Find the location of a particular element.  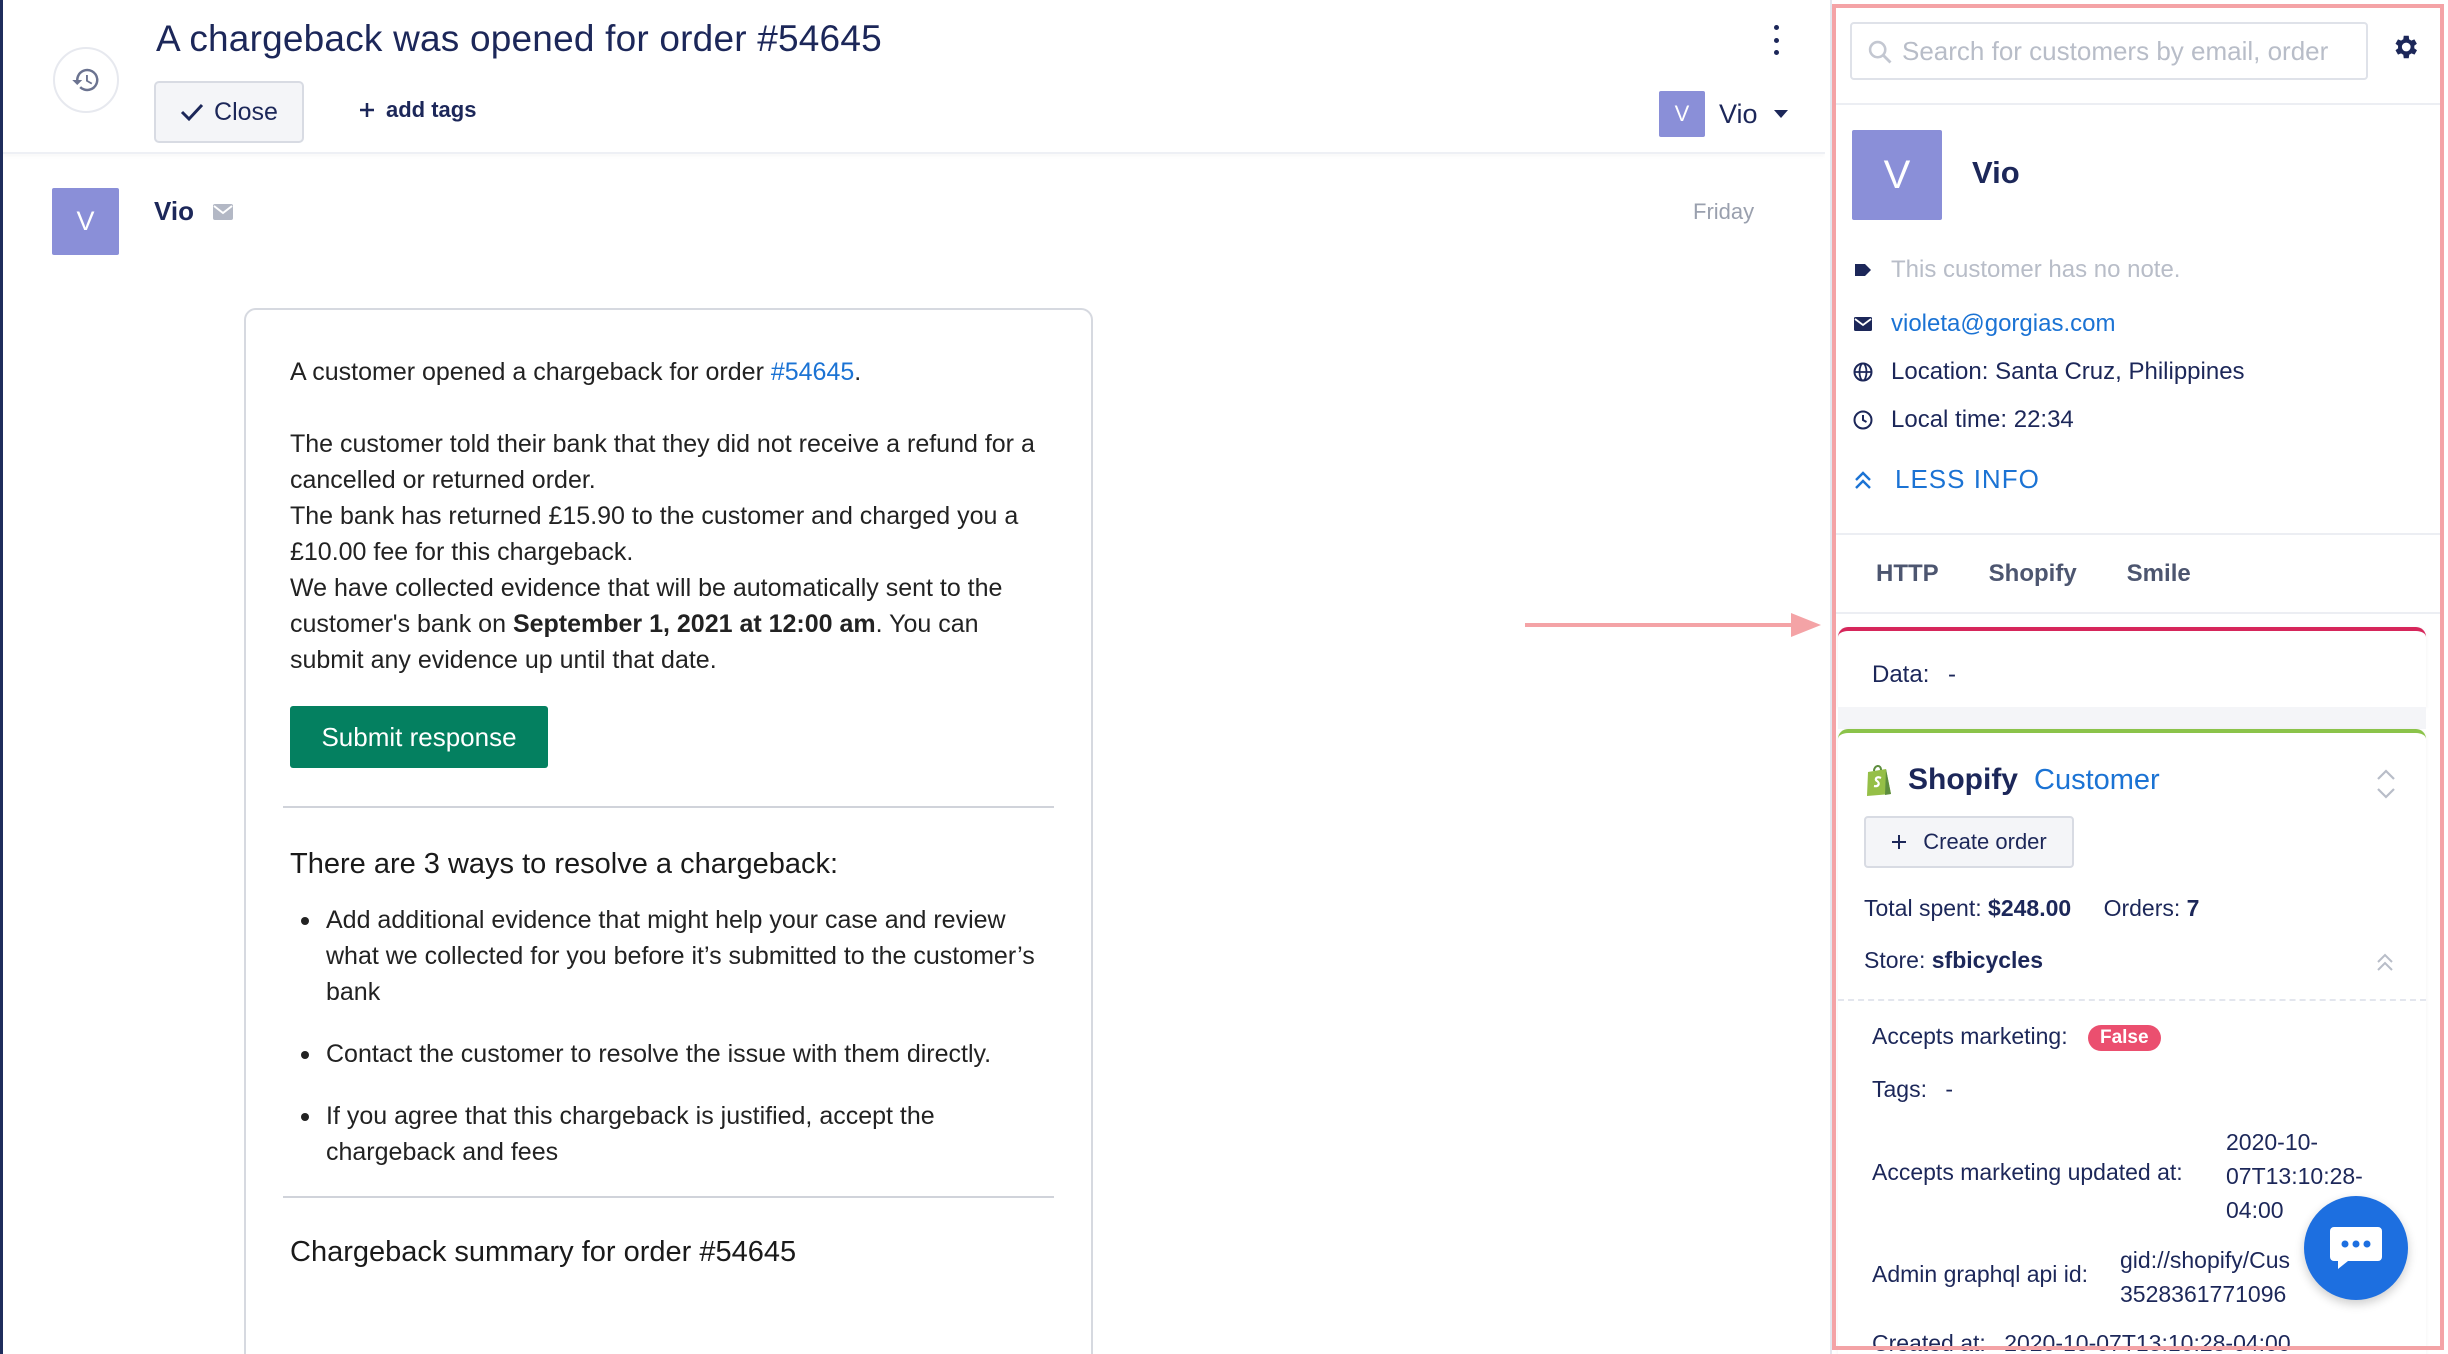

store-value: sfbicycles is located at coordinates (1987, 960).